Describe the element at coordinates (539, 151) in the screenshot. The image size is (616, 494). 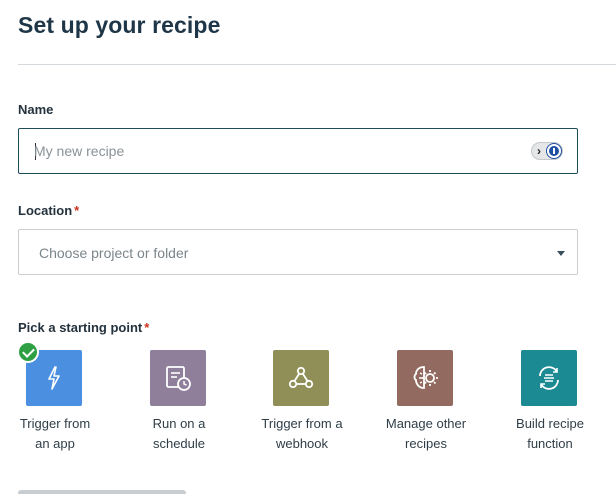
I see `chevron-right-icon: ›` at that location.